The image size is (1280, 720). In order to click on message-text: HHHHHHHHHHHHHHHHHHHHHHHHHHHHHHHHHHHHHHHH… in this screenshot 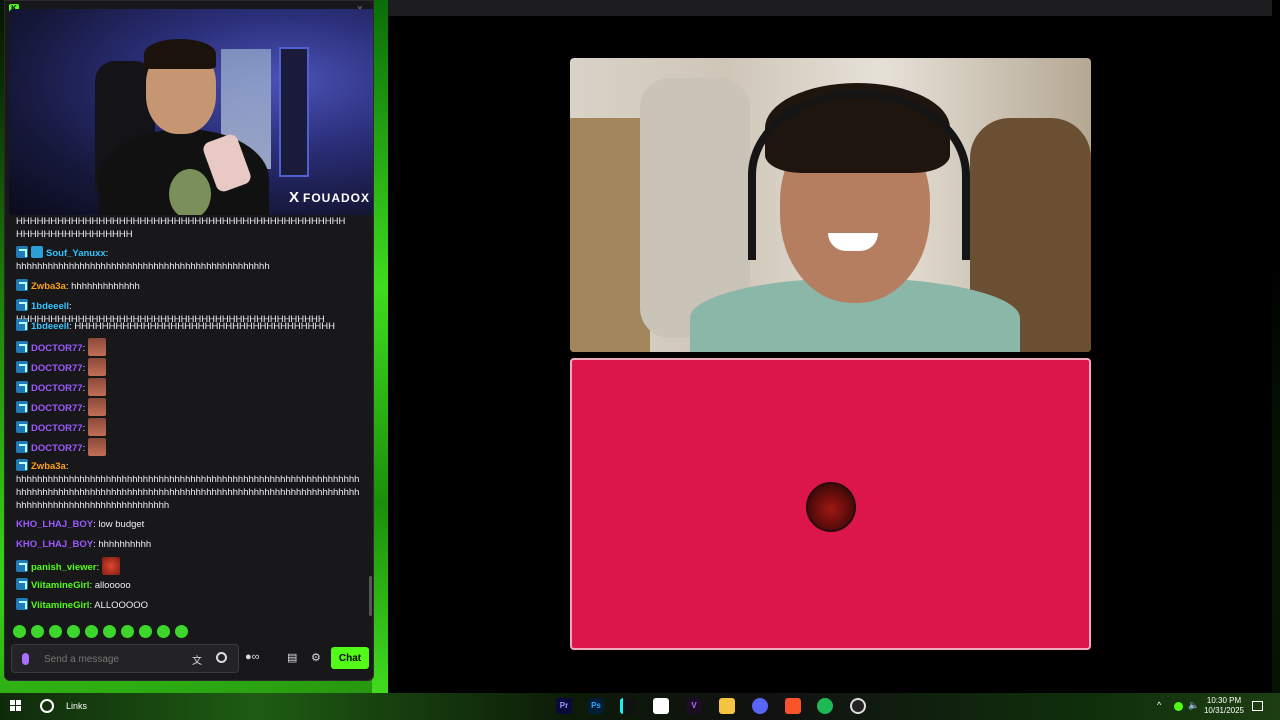, I will do `click(181, 228)`.